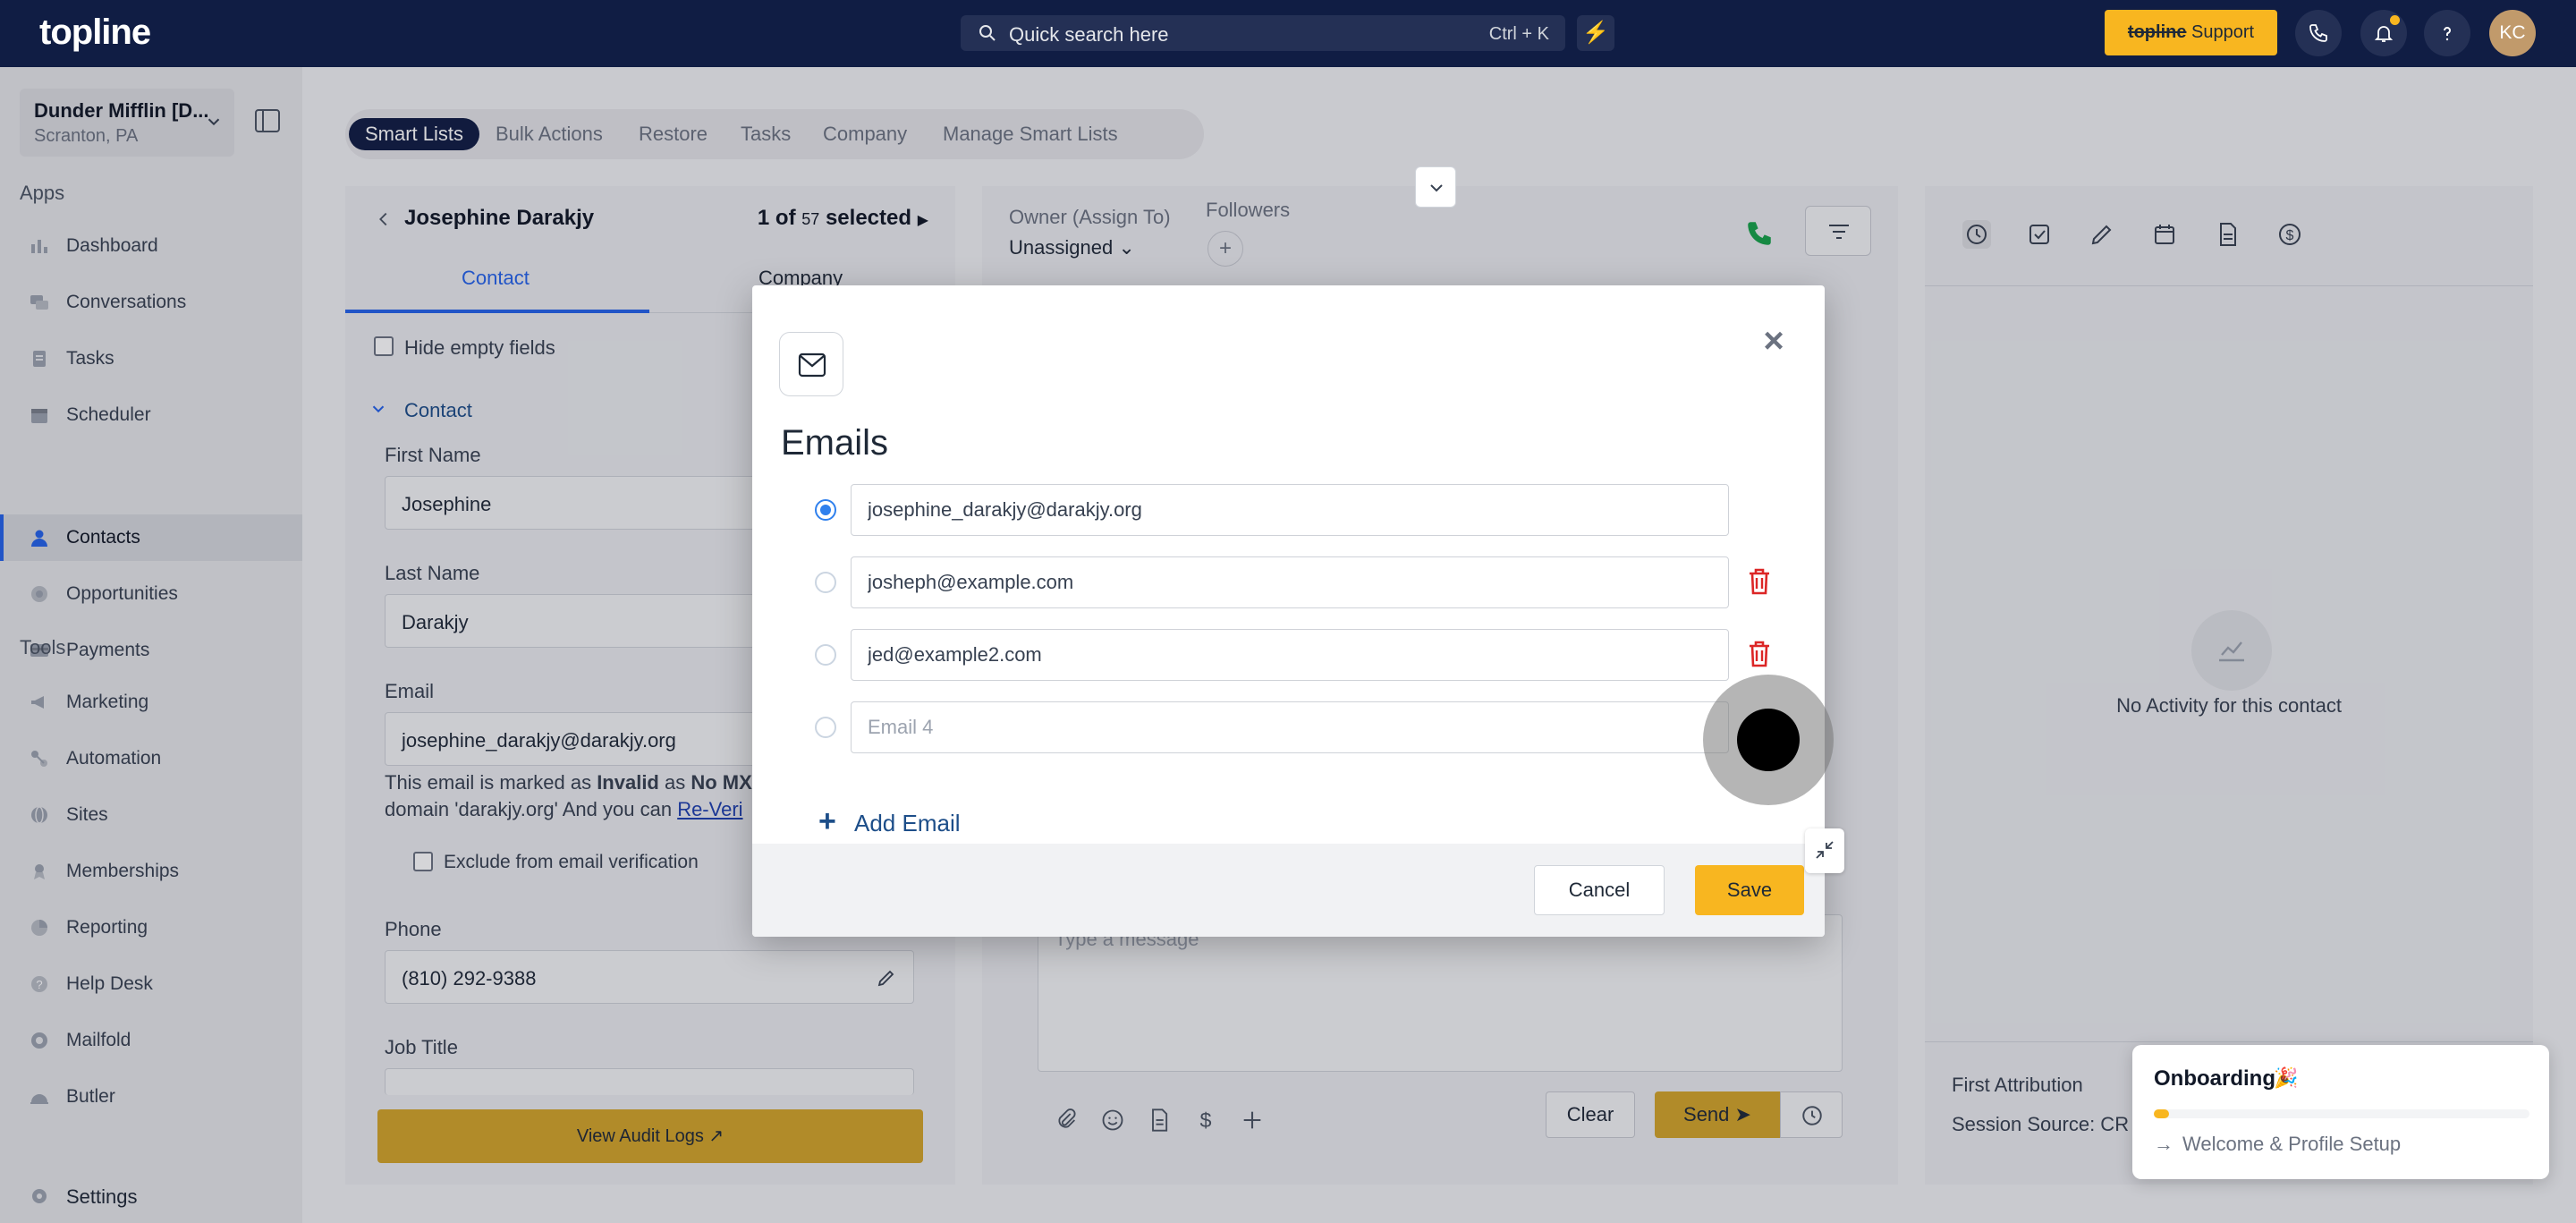 The height and width of the screenshot is (1223, 2576). What do you see at coordinates (2220, 32) in the screenshot?
I see `support-label: Support` at bounding box center [2220, 32].